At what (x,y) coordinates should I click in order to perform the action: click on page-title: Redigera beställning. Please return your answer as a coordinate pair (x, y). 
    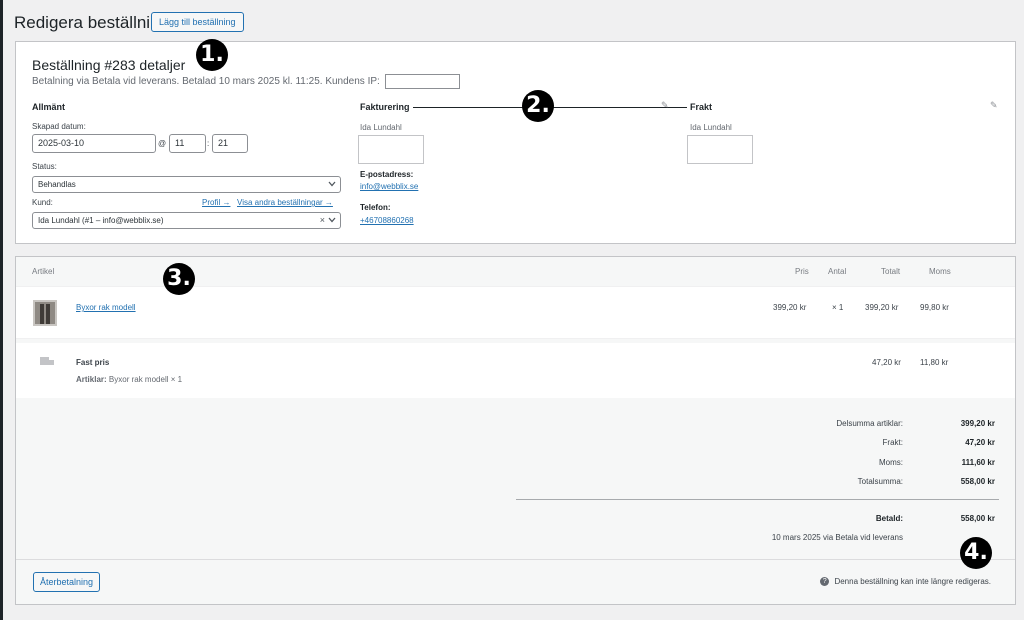
    Looking at the image, I should click on (91, 22).